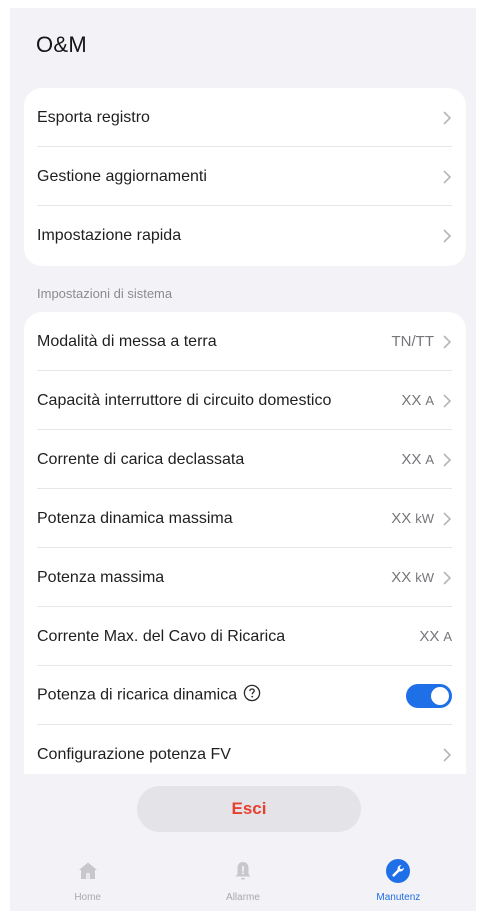 The height and width of the screenshot is (911, 482). What do you see at coordinates (122, 176) in the screenshot?
I see `update-management-label: Gestione aggiornamenti` at bounding box center [122, 176].